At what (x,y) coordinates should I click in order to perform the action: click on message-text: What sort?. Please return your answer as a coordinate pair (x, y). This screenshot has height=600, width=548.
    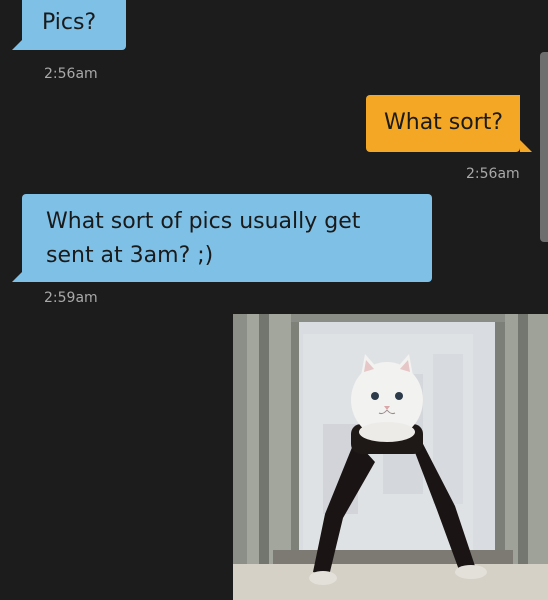
    Looking at the image, I should click on (444, 122).